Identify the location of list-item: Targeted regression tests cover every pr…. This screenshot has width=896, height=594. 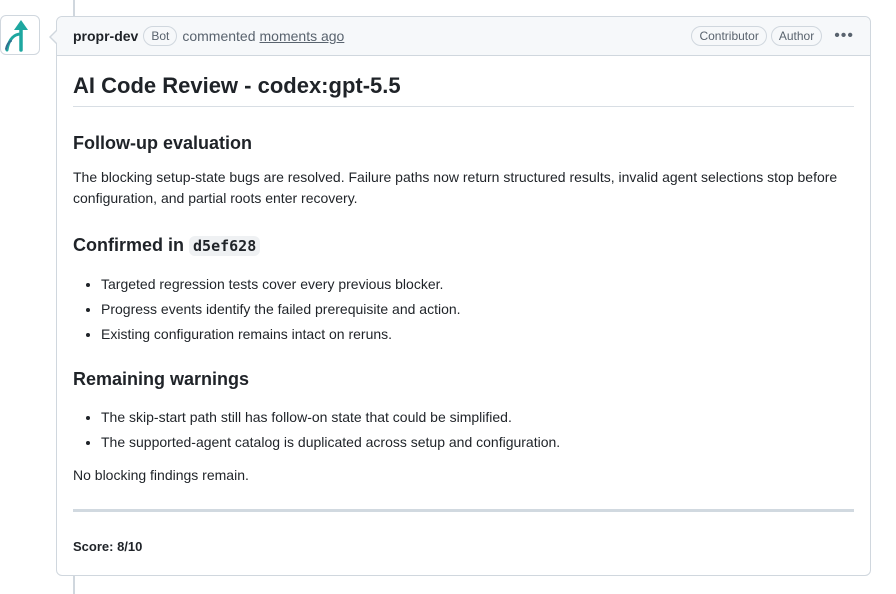
(477, 284).